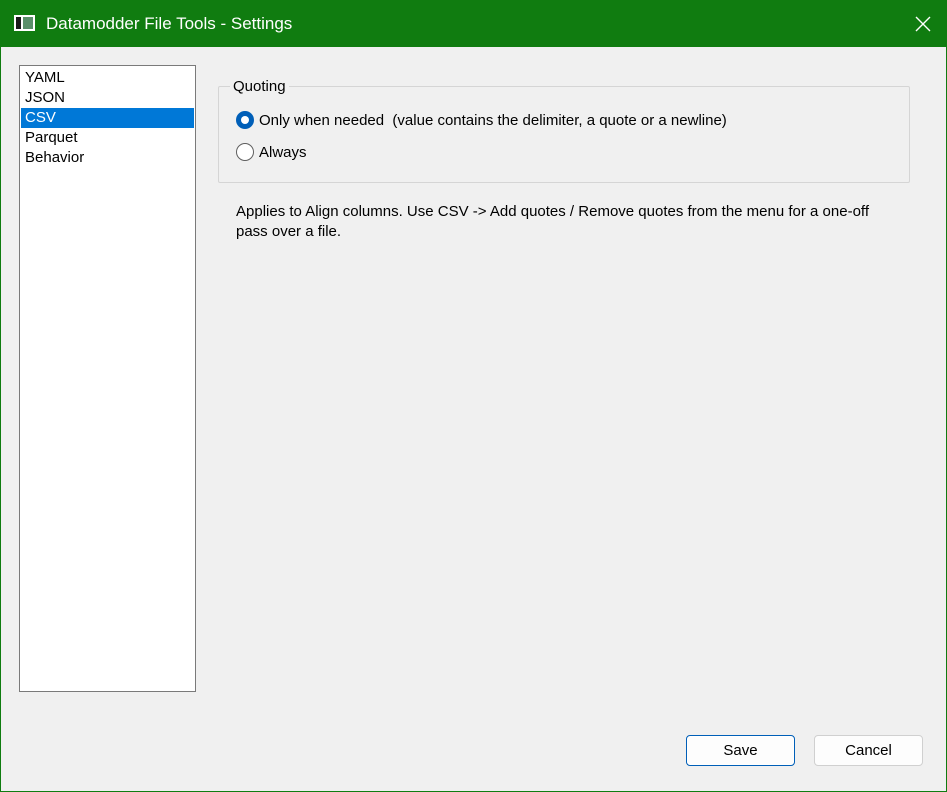 Image resolution: width=947 pixels, height=792 pixels. I want to click on list-item-csv: CSV, so click(107, 118).